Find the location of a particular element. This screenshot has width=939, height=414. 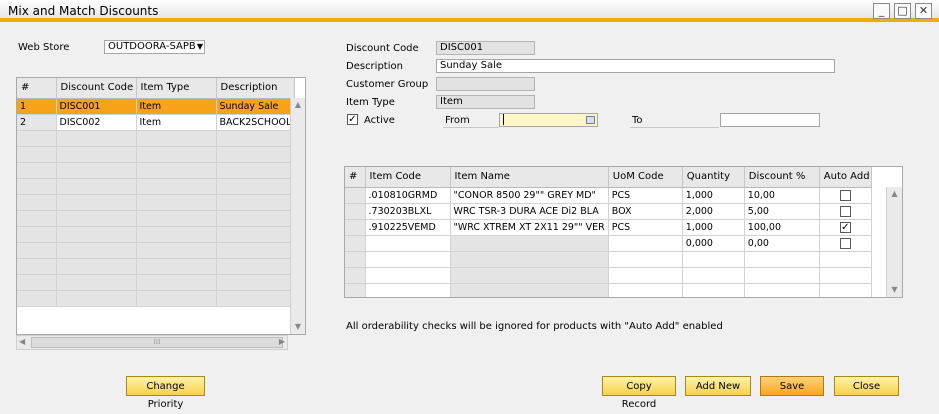

maximize-button: □ is located at coordinates (902, 11).